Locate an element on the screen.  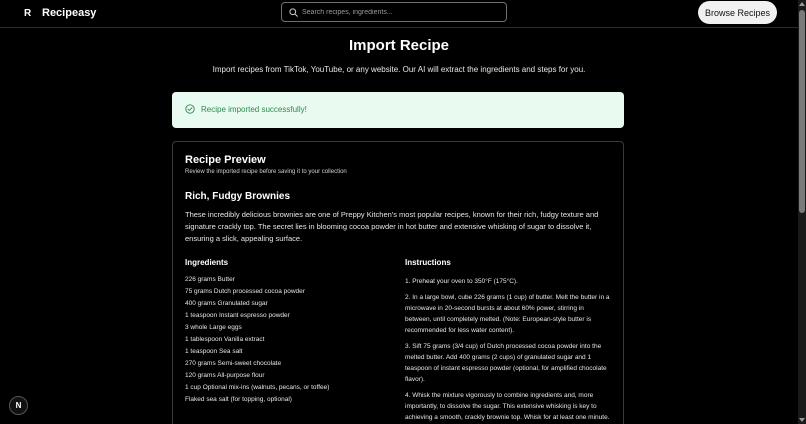
search-icon is located at coordinates (293, 12).